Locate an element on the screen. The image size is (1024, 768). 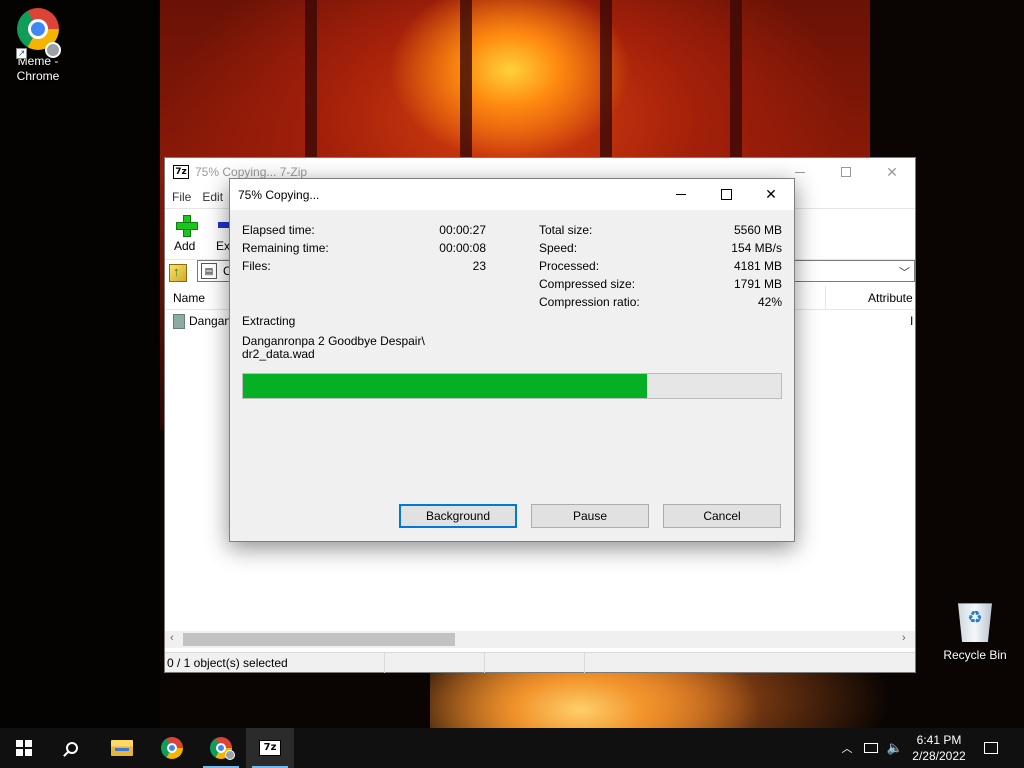
taskbar-file-explorer is located at coordinates (122, 748).